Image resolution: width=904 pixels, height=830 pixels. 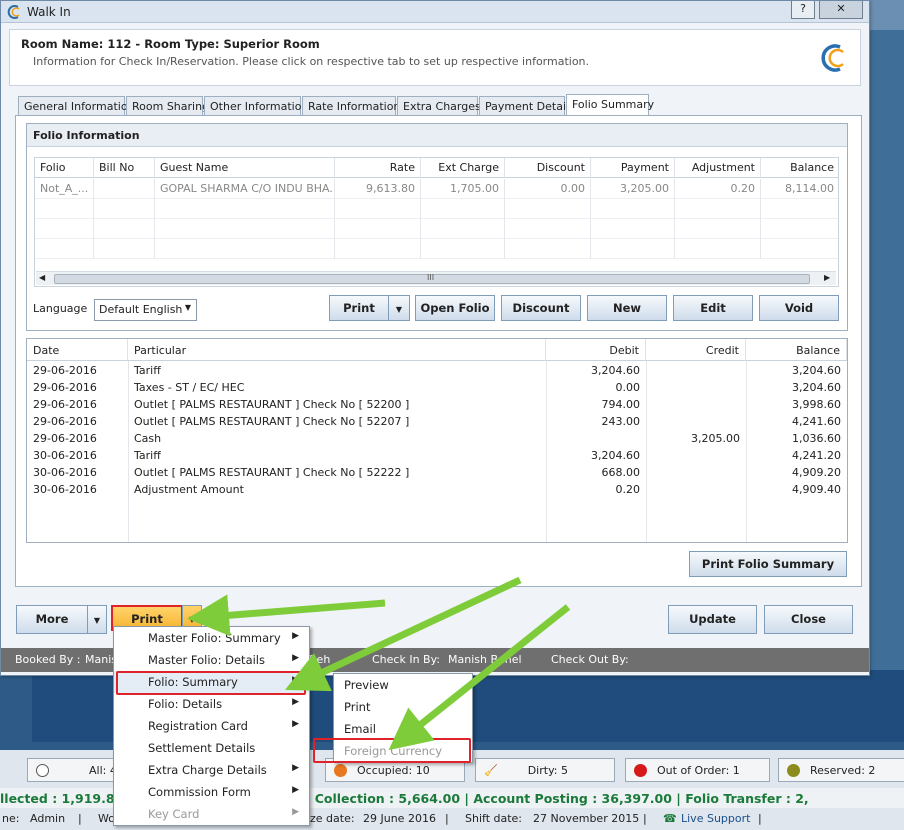 I want to click on arrow-to-folio-summary, so click(x=403, y=634).